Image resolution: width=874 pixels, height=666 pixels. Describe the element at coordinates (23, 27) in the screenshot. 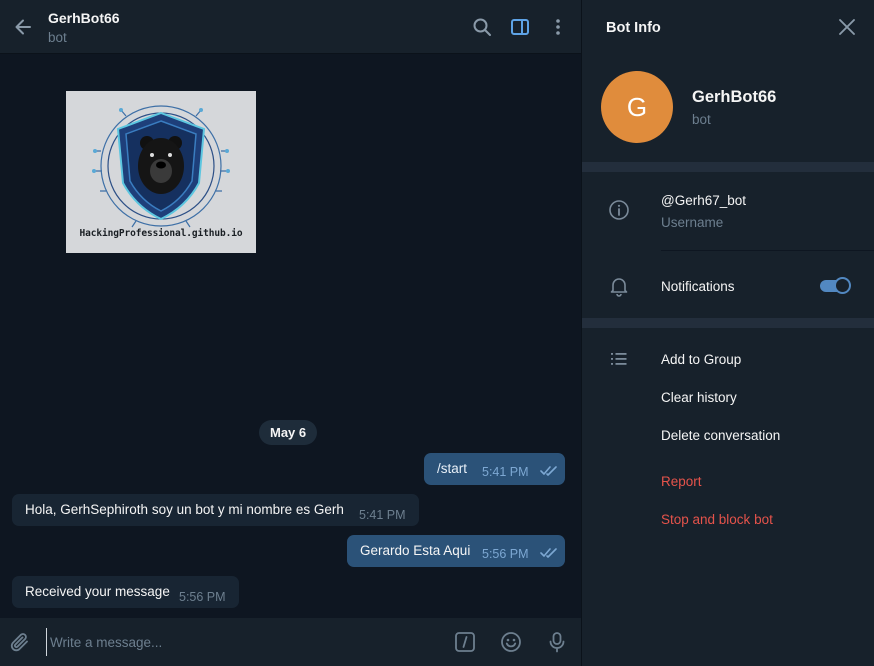

I see `back-arrow-icon` at that location.